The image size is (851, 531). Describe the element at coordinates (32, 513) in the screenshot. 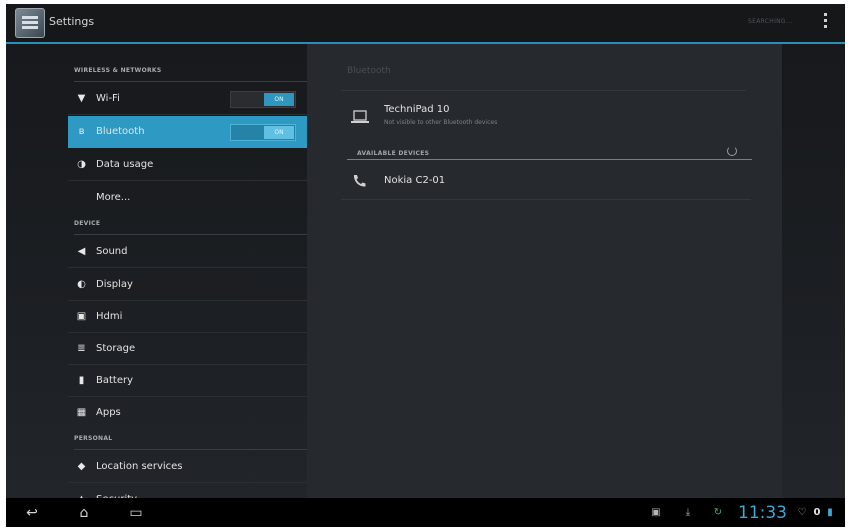

I see `back-icon: ↩` at that location.